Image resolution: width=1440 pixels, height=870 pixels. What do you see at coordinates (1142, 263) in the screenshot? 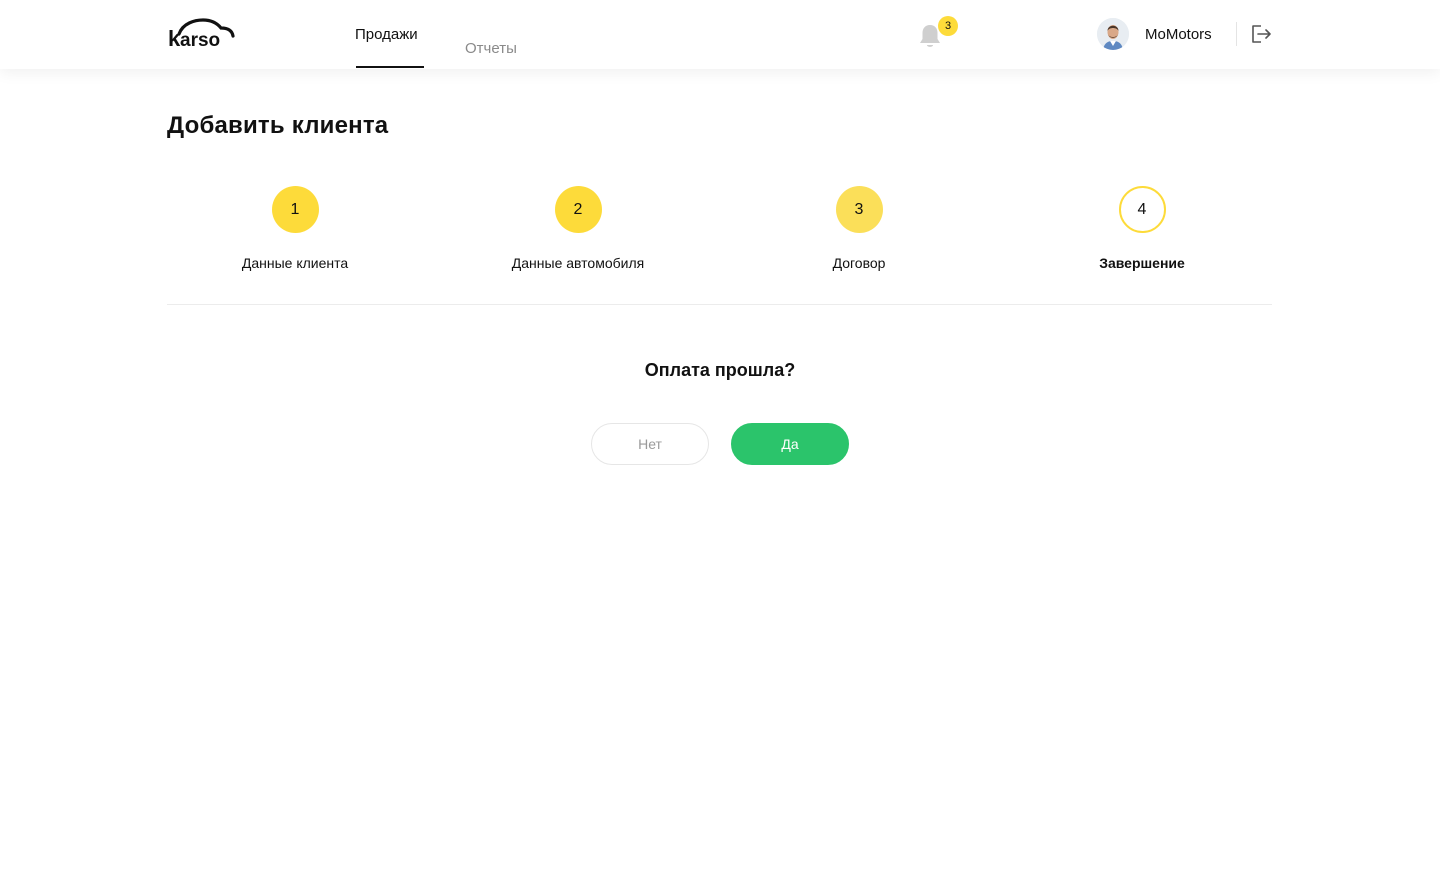
I see `step-4-label: Завершение` at bounding box center [1142, 263].